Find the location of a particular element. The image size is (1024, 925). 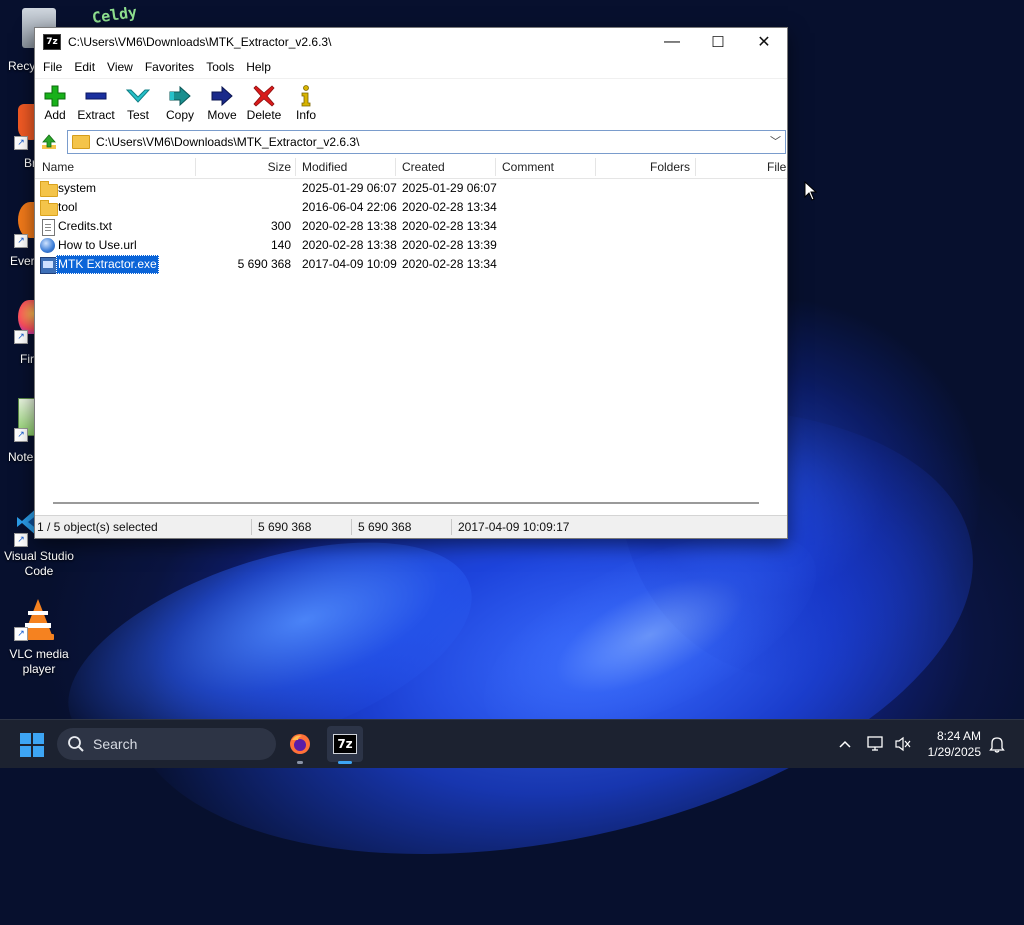

notifications-button is located at coordinates (997, 744).